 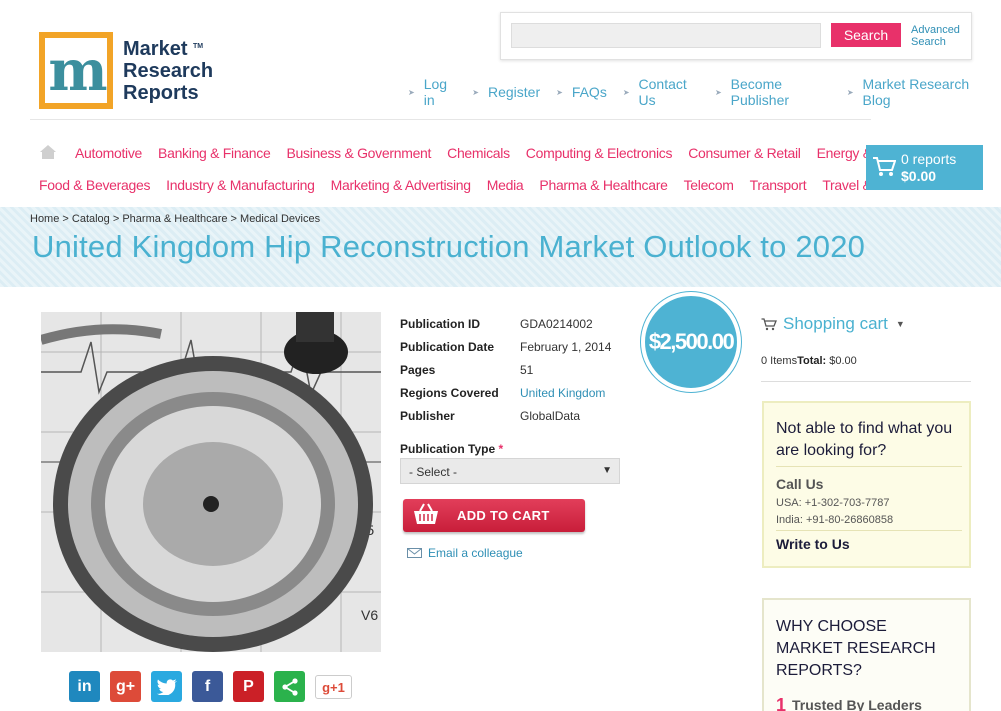 What do you see at coordinates (505, 185) in the screenshot?
I see `category-media: Media` at bounding box center [505, 185].